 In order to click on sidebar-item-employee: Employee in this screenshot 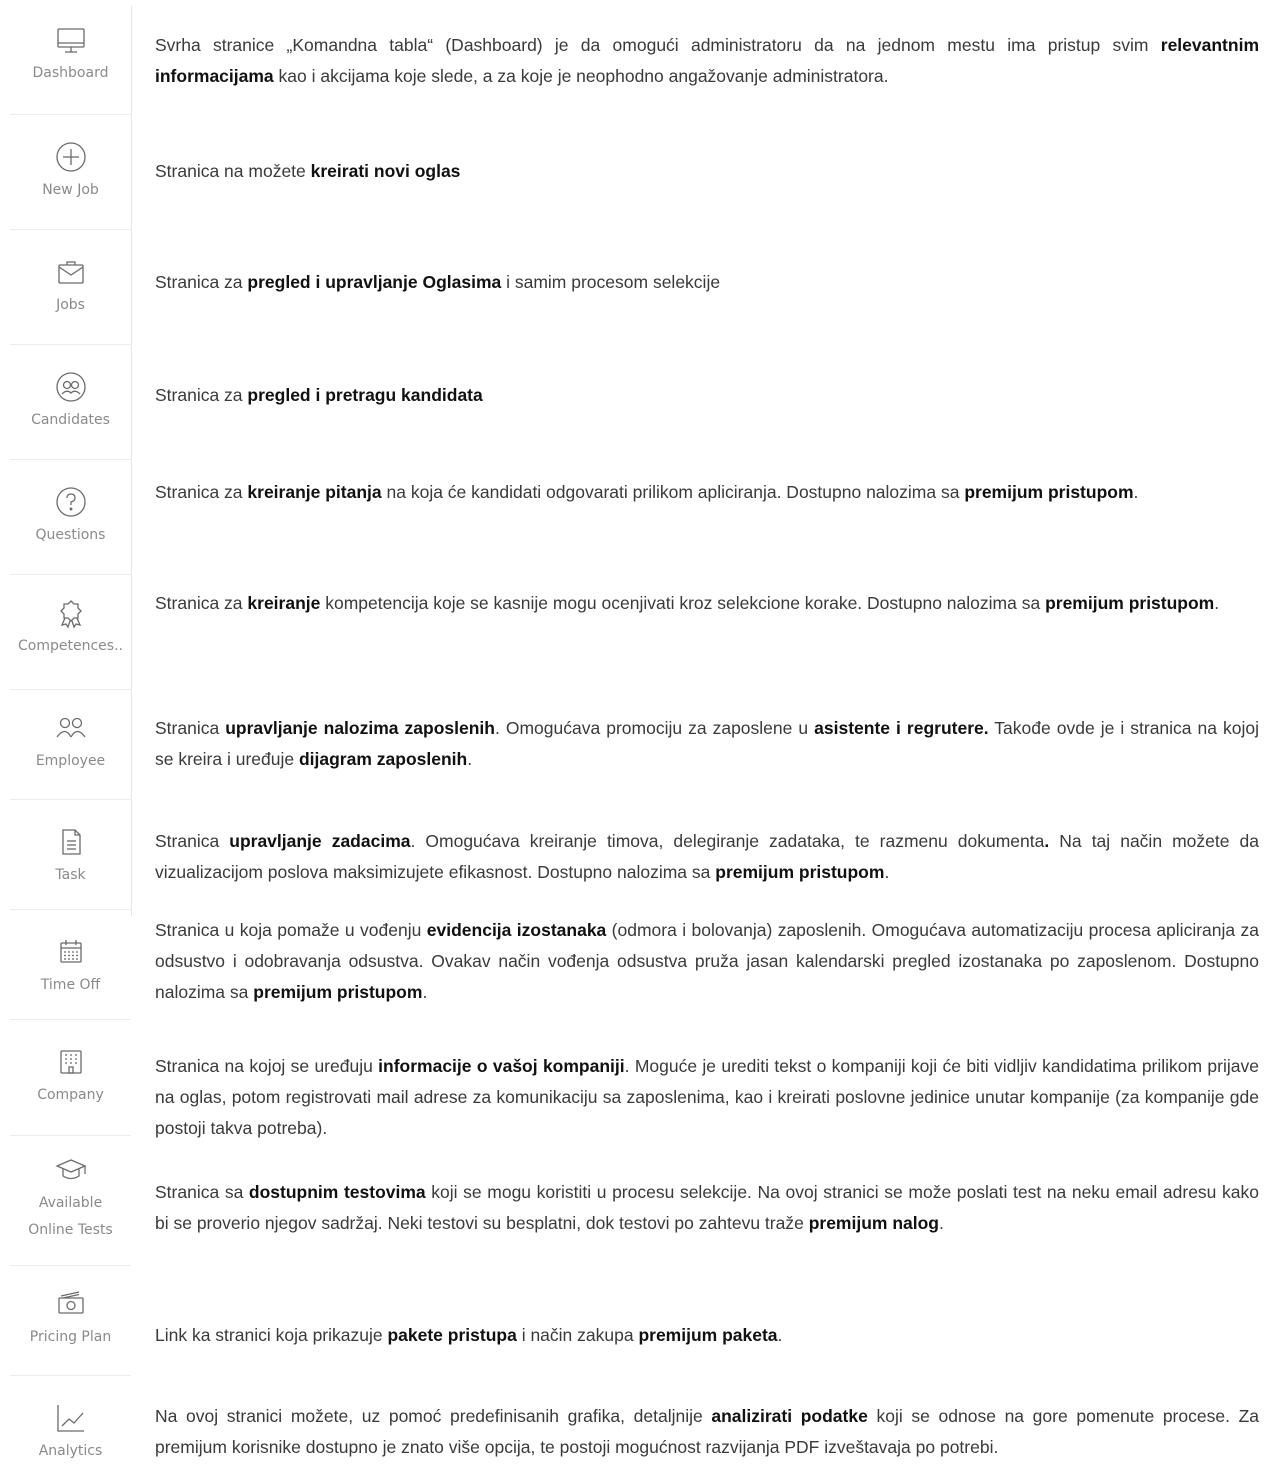, I will do `click(70, 745)`.